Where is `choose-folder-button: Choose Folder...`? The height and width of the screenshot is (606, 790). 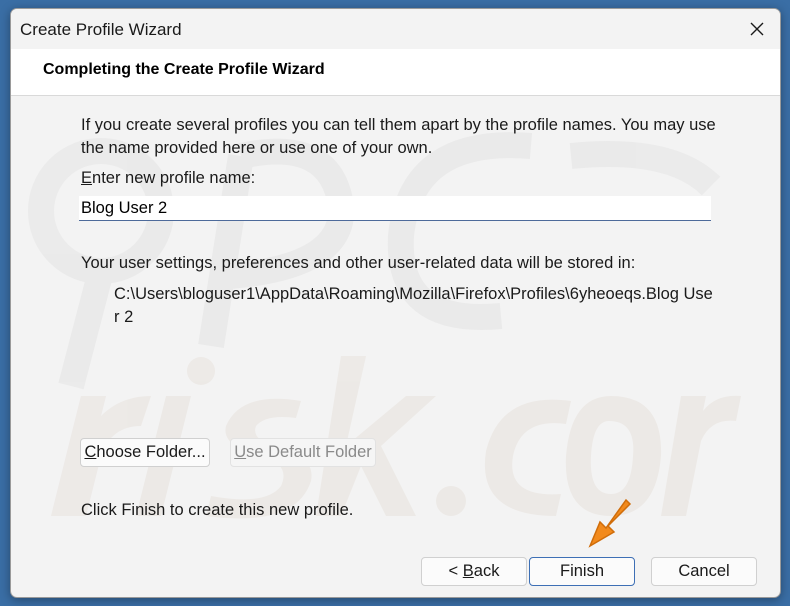
choose-folder-button: Choose Folder... is located at coordinates (145, 452).